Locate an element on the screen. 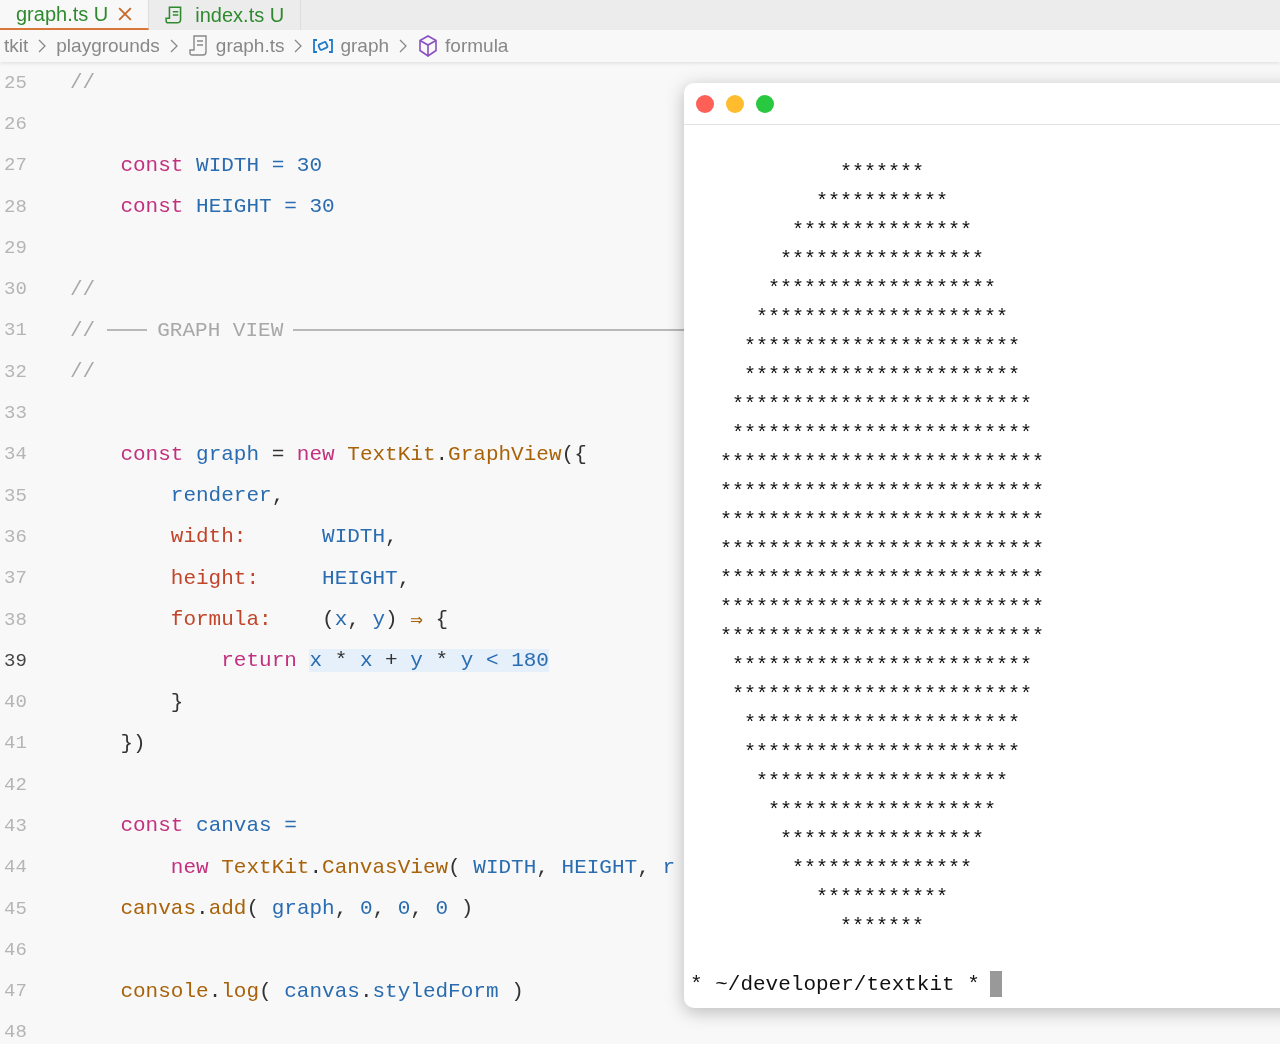 The width and height of the screenshot is (1280, 1044). line-number: 27 is located at coordinates (15, 165).